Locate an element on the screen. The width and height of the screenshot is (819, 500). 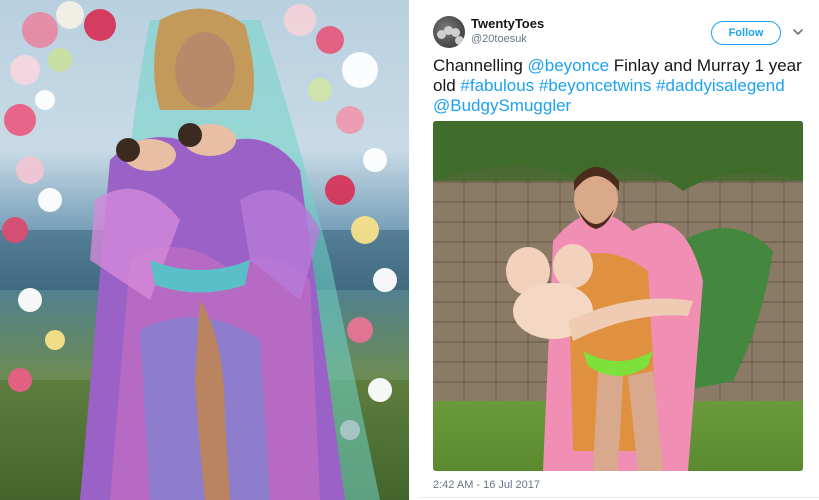
mention-link-beyonce: @beyonce is located at coordinates (569, 65).